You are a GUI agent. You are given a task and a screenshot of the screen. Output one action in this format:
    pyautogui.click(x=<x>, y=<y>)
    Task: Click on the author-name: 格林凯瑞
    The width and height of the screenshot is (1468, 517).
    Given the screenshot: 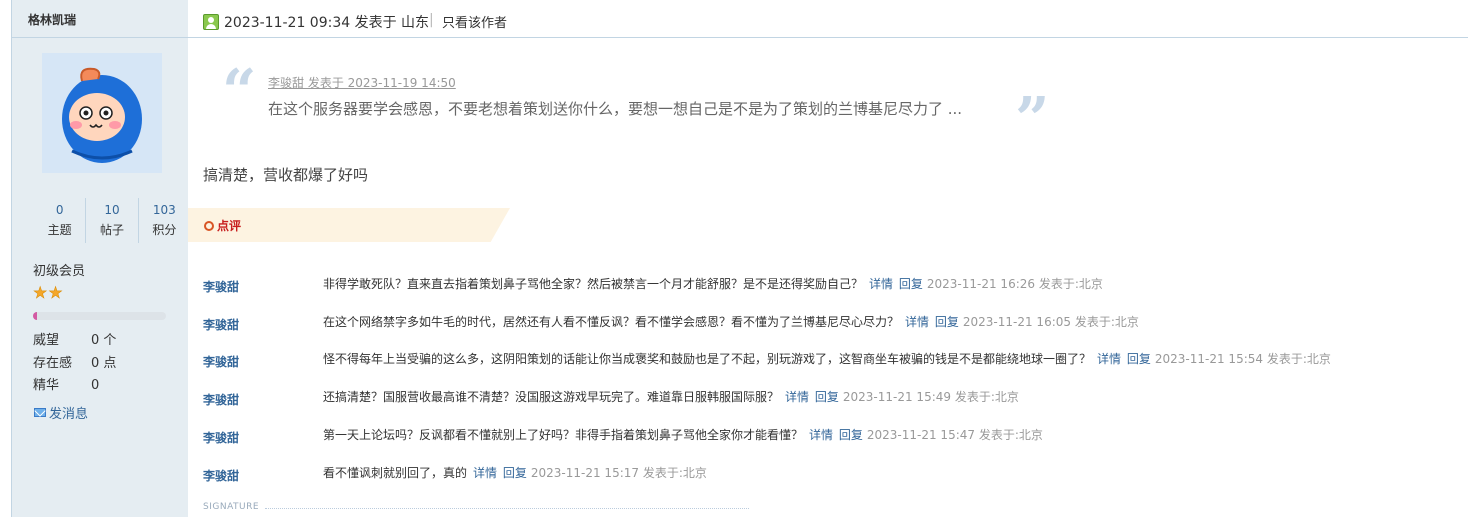 What is the action you would take?
    pyautogui.click(x=100, y=19)
    